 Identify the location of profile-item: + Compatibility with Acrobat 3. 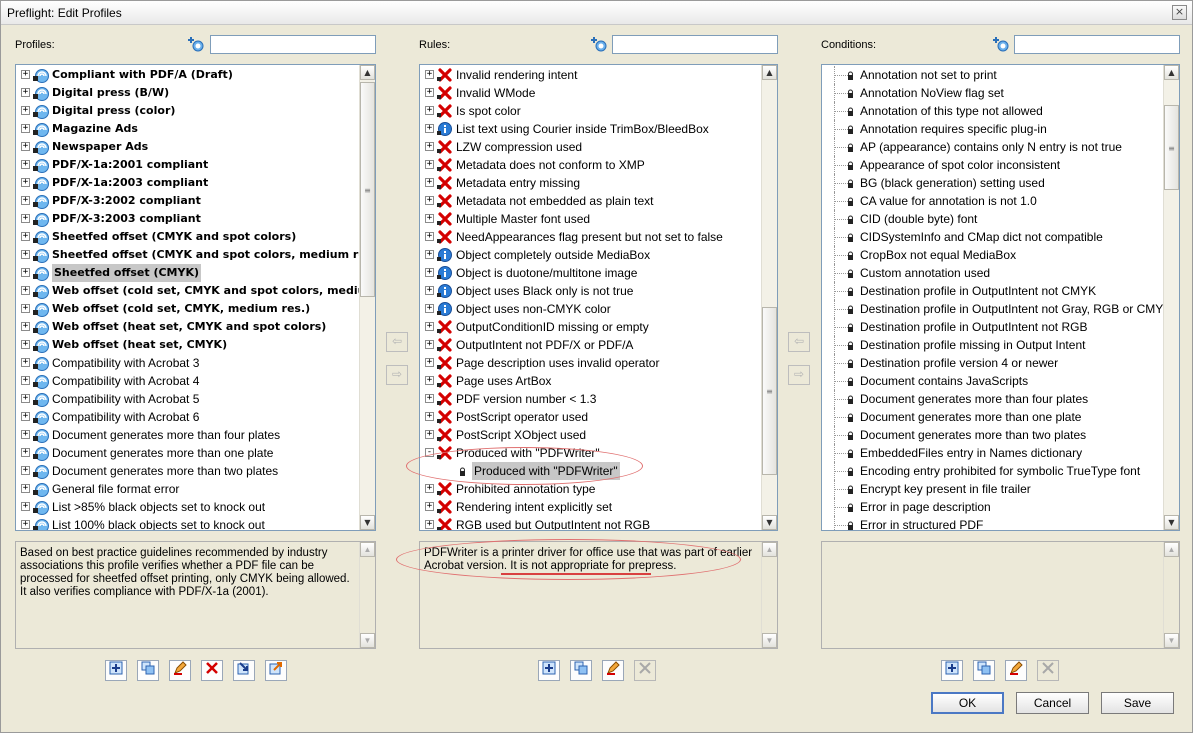
(187, 363).